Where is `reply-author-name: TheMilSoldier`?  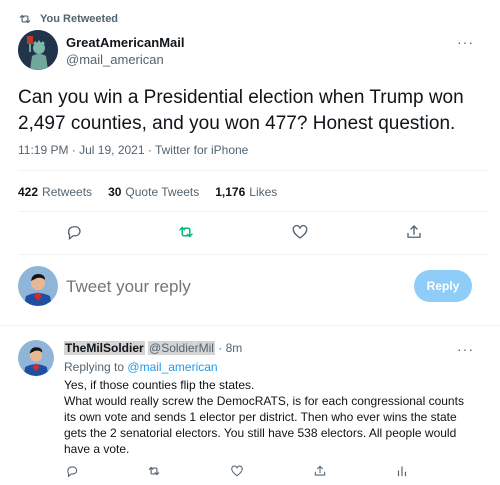
reply-author-name: TheMilSoldier is located at coordinates (104, 348).